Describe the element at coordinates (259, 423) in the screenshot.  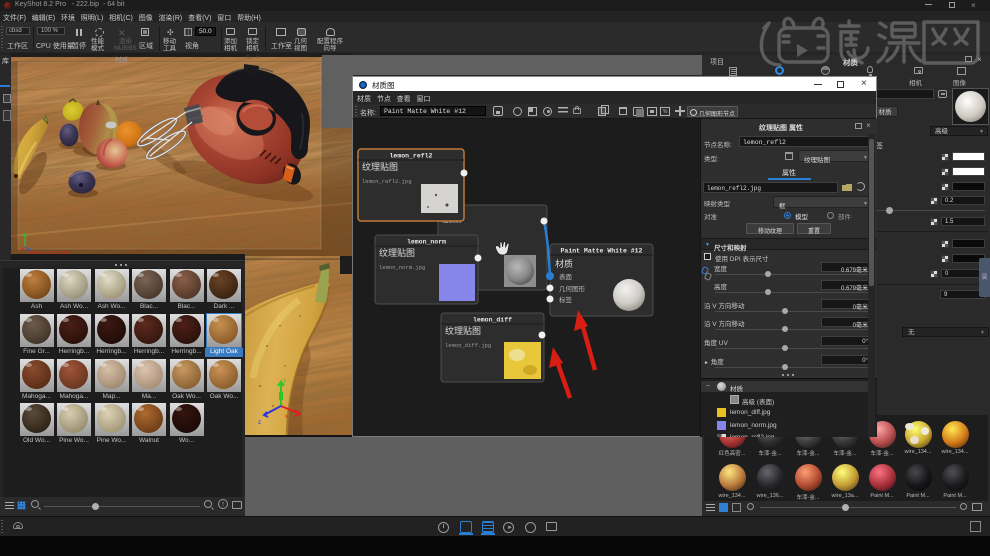
I see `svg-text: z` at that location.